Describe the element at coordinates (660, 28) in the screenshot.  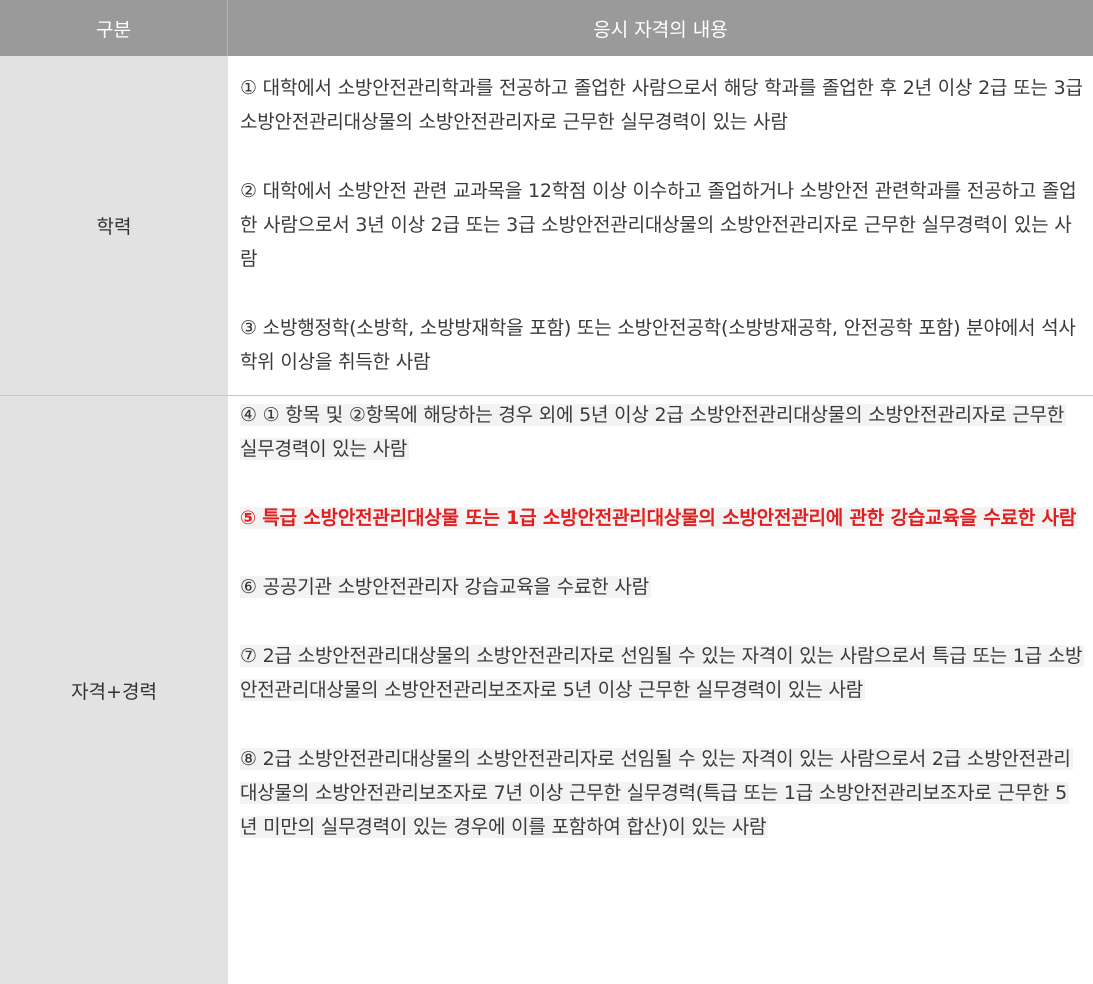
I see `header-content: 응시 자격의 내용` at that location.